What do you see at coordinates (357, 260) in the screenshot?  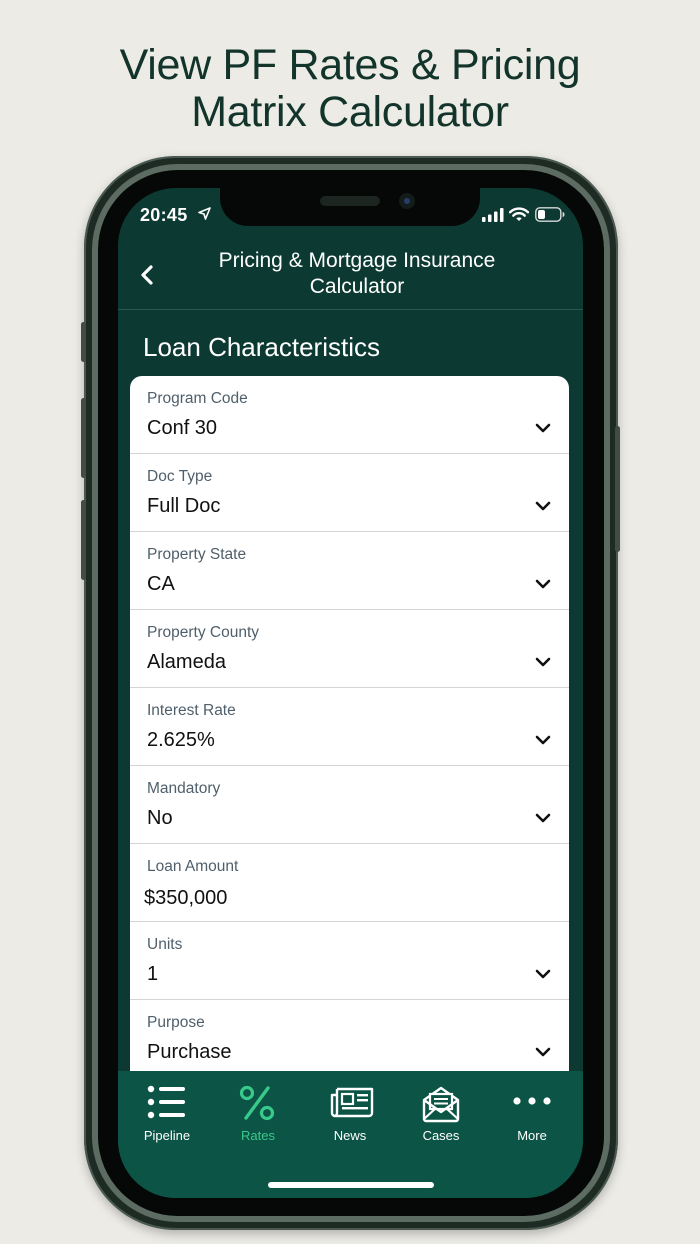 I see `page-title-line-1: Pricing & Mortgage Insurance` at bounding box center [357, 260].